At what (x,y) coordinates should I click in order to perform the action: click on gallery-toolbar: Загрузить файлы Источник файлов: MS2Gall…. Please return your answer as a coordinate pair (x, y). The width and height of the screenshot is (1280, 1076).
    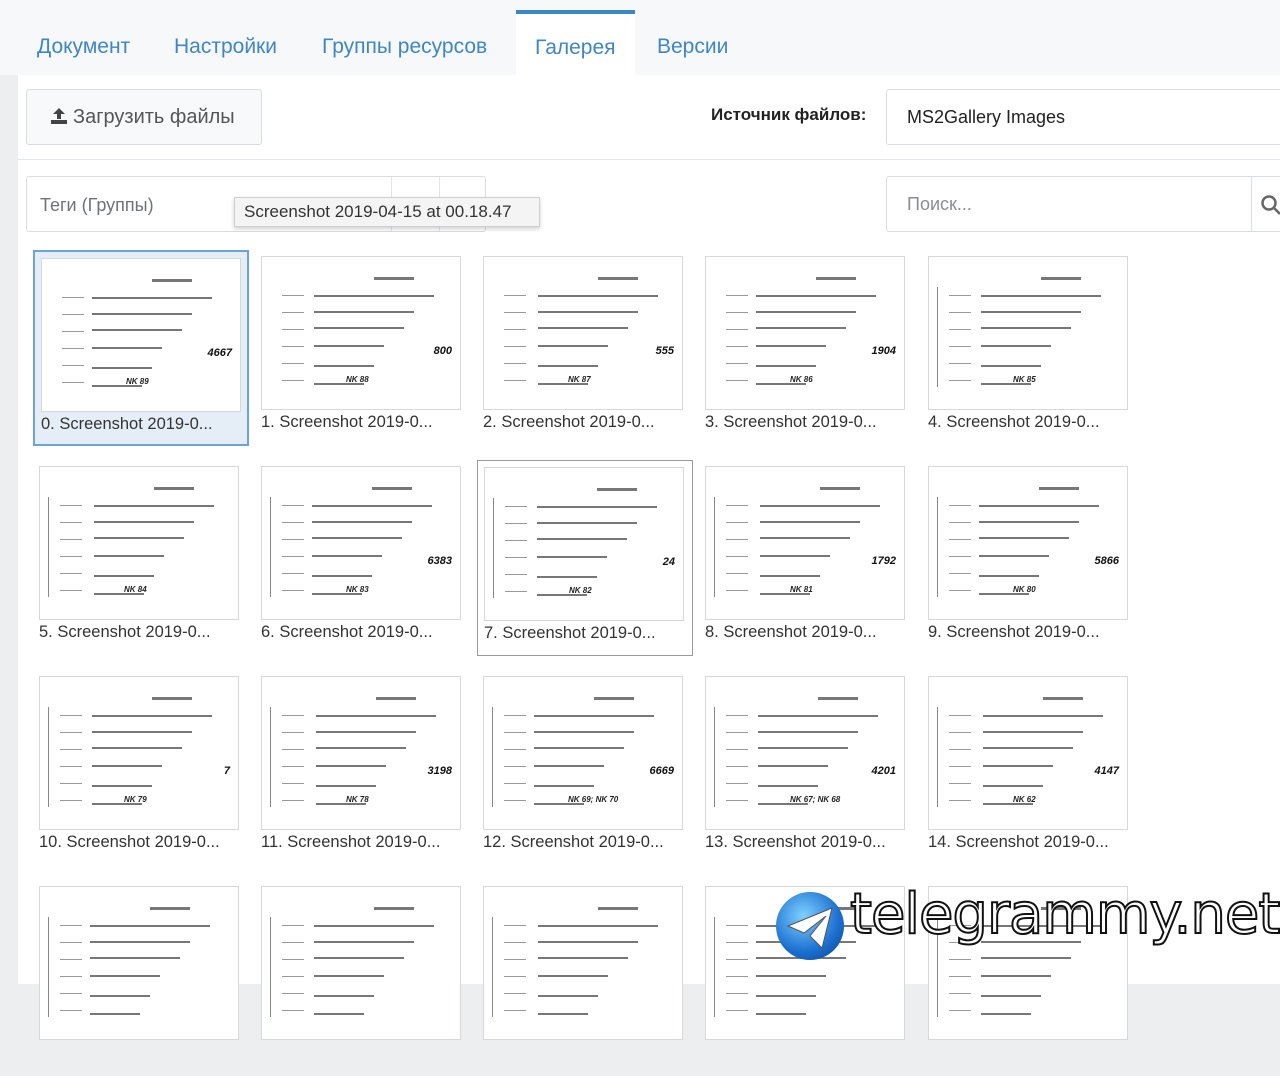
    Looking at the image, I should click on (649, 117).